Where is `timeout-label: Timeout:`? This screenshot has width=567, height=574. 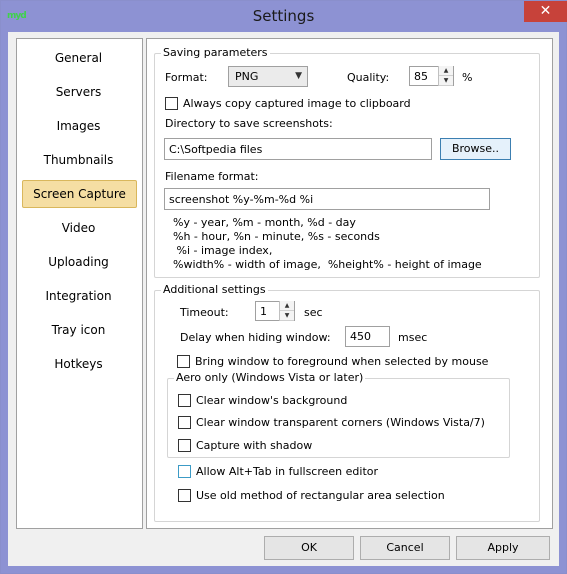
timeout-label: Timeout: is located at coordinates (204, 312).